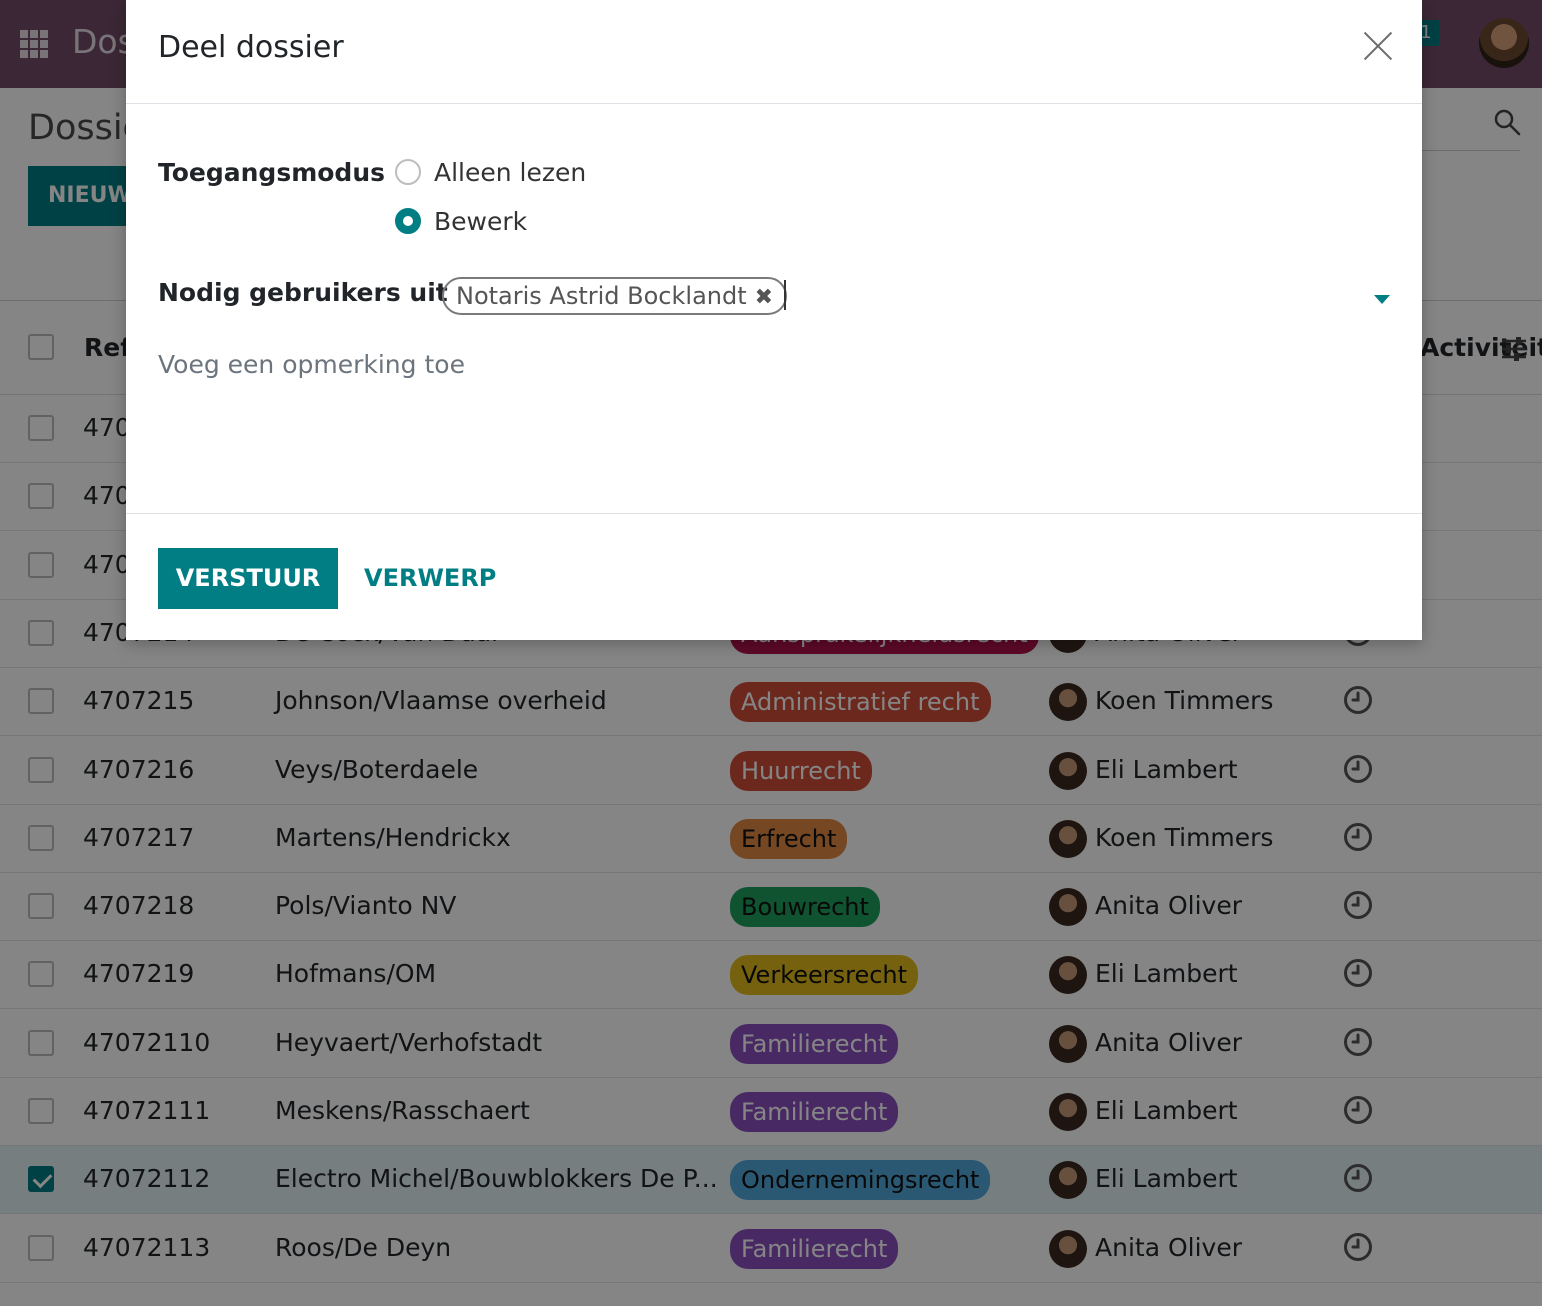  Describe the element at coordinates (601, 296) in the screenshot. I see `user-tag-label: Notaris Astrid Bocklandt` at that location.